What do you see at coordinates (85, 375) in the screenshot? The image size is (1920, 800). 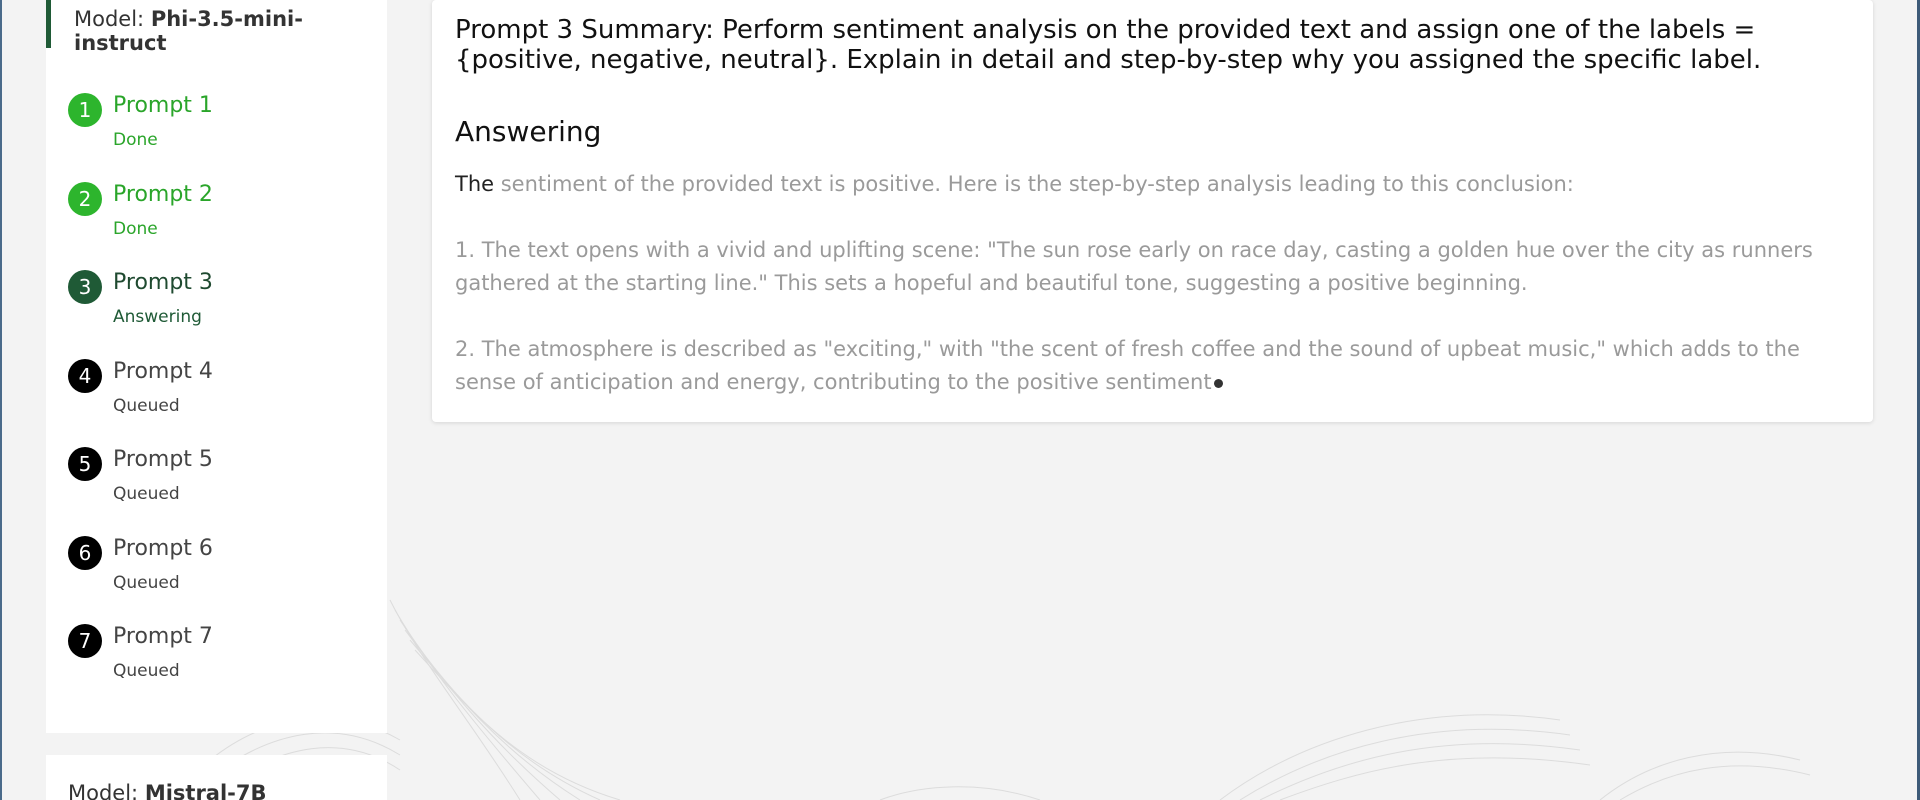 I see `step-number-badge: 4` at bounding box center [85, 375].